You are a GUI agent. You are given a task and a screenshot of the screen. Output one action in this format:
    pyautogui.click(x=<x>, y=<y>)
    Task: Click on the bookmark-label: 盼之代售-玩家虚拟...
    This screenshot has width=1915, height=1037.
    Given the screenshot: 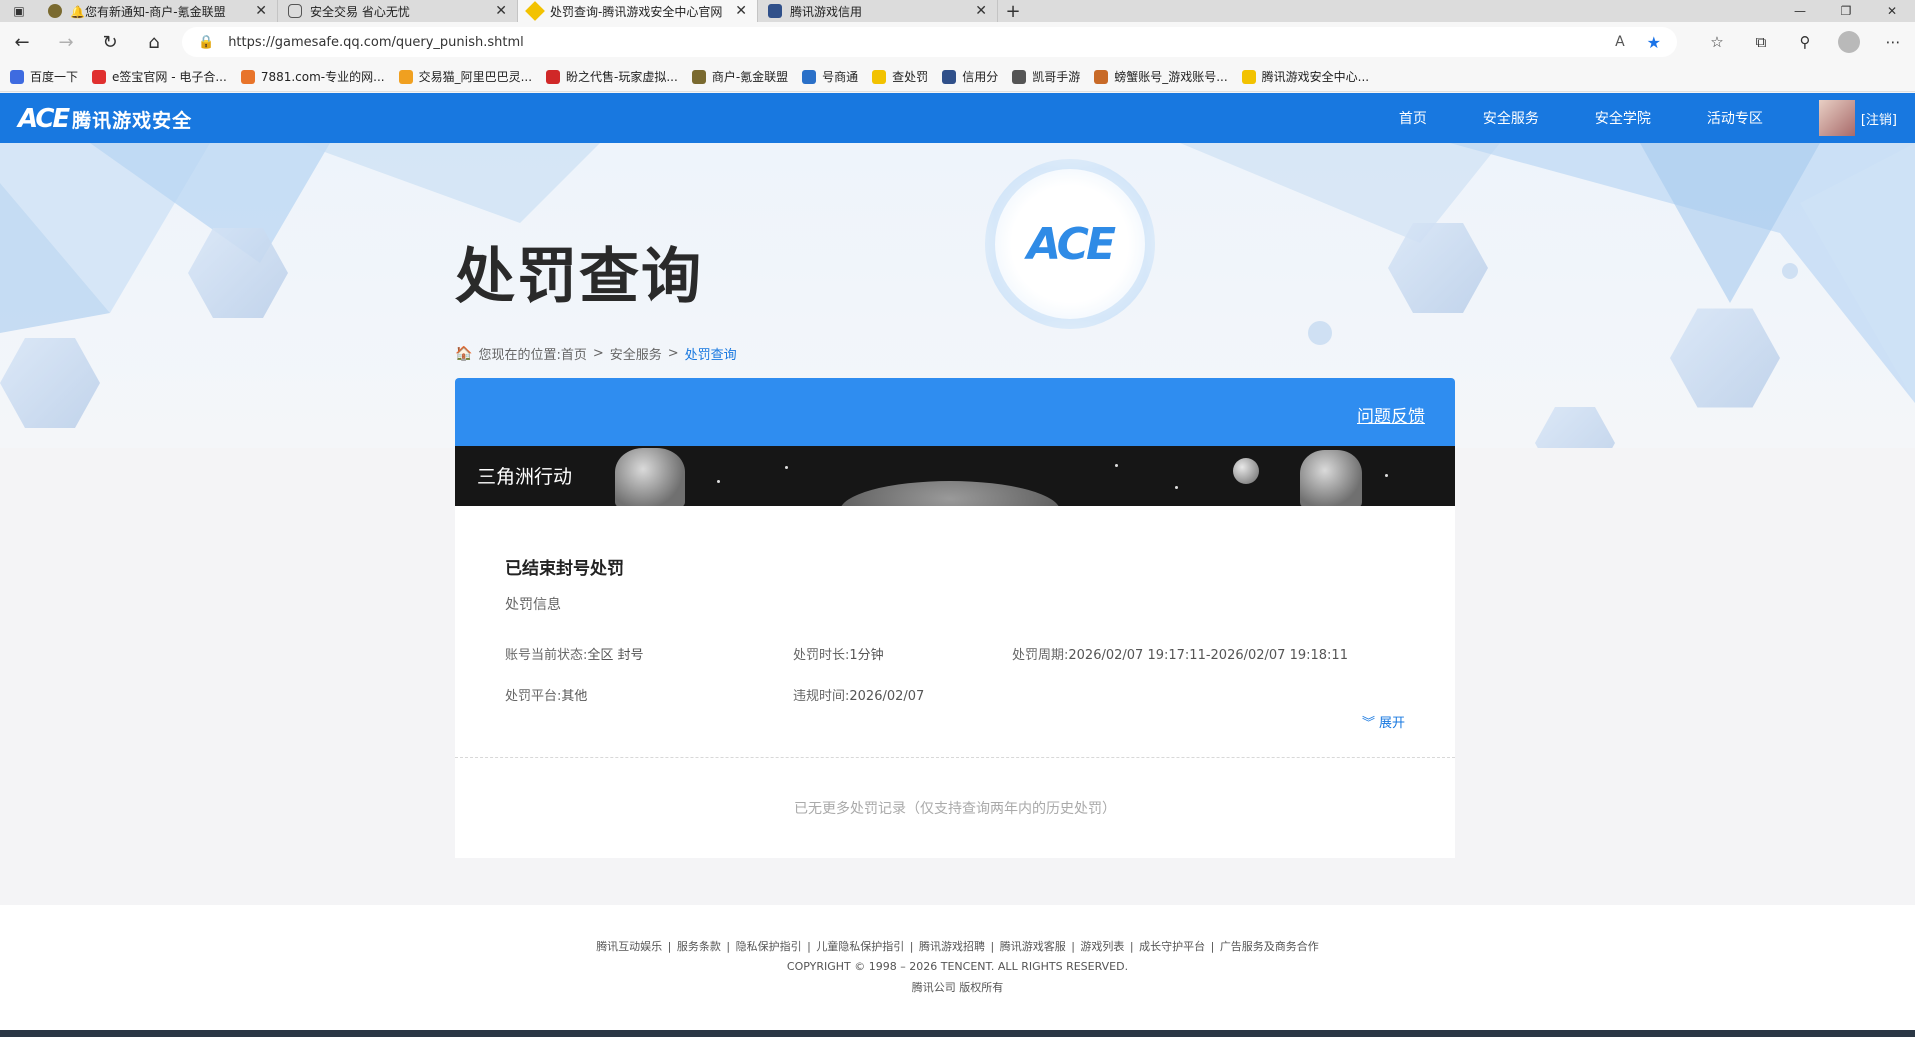 What is the action you would take?
    pyautogui.click(x=622, y=77)
    